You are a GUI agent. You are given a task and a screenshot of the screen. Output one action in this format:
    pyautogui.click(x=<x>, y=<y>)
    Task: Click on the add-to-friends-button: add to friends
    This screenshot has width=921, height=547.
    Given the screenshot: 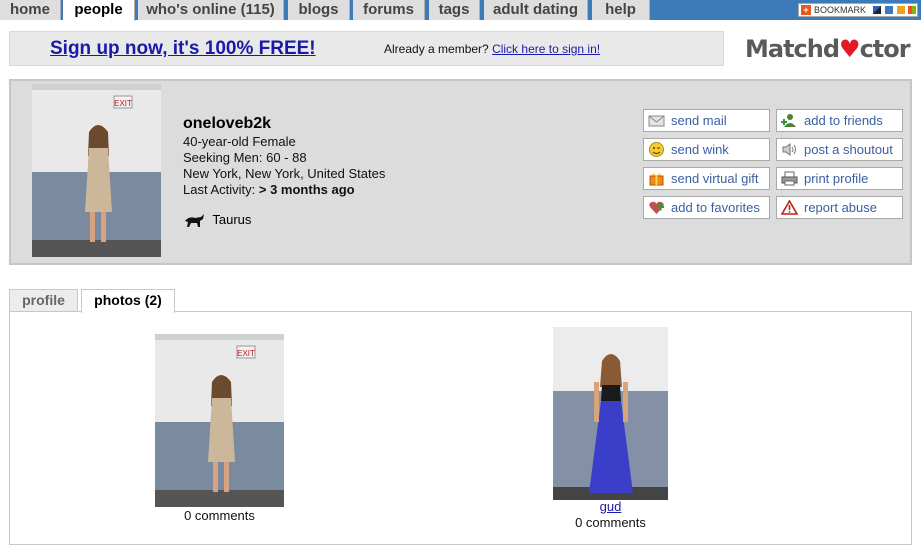 What is the action you would take?
    pyautogui.click(x=839, y=120)
    